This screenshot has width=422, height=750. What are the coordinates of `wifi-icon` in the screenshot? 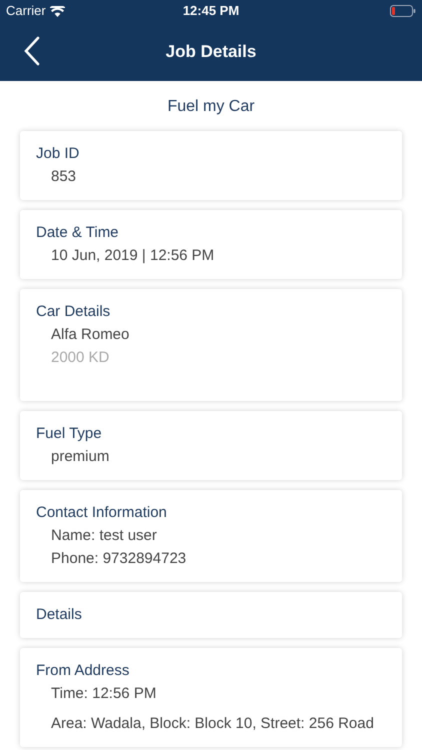 It's located at (57, 11).